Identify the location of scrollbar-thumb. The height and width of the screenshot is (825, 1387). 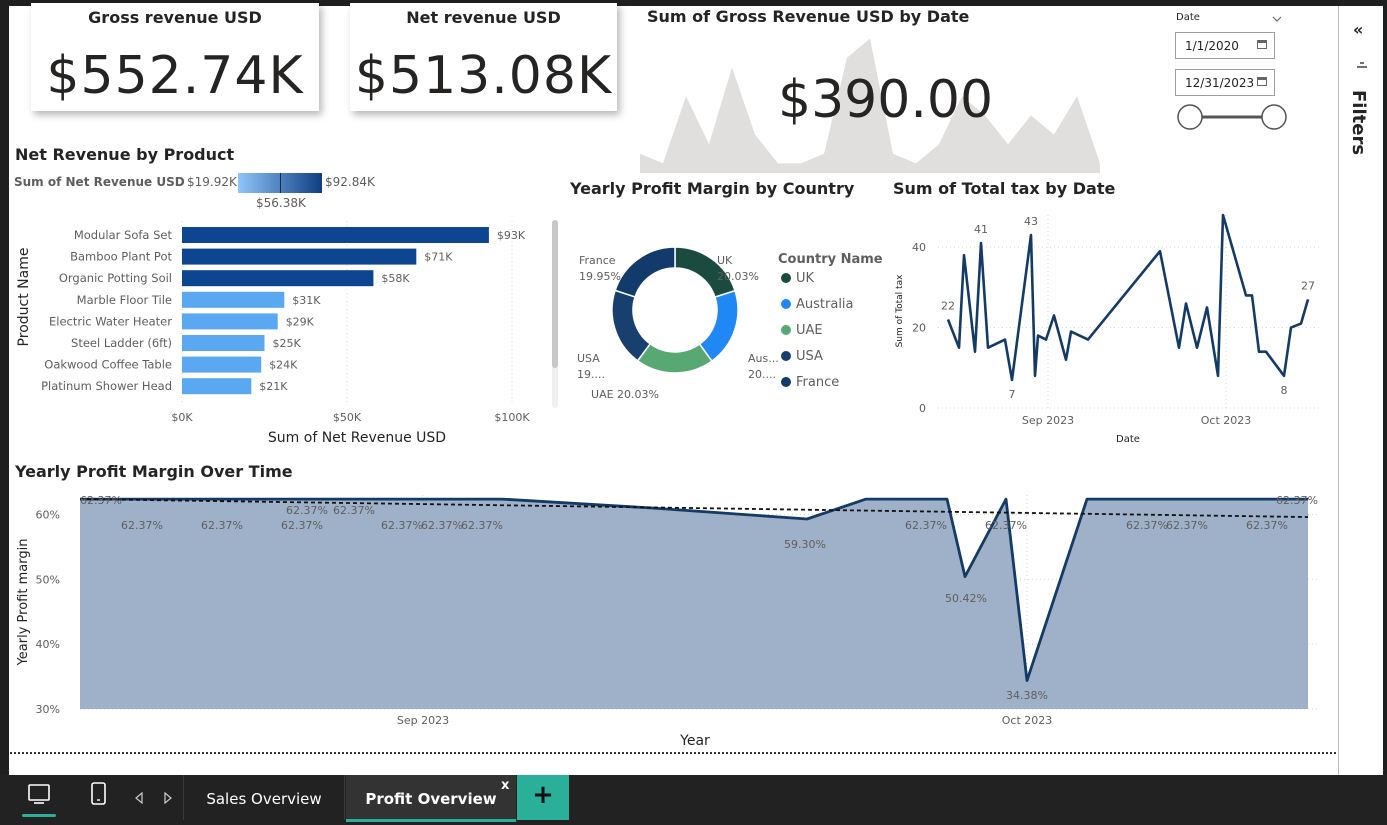
(555, 294).